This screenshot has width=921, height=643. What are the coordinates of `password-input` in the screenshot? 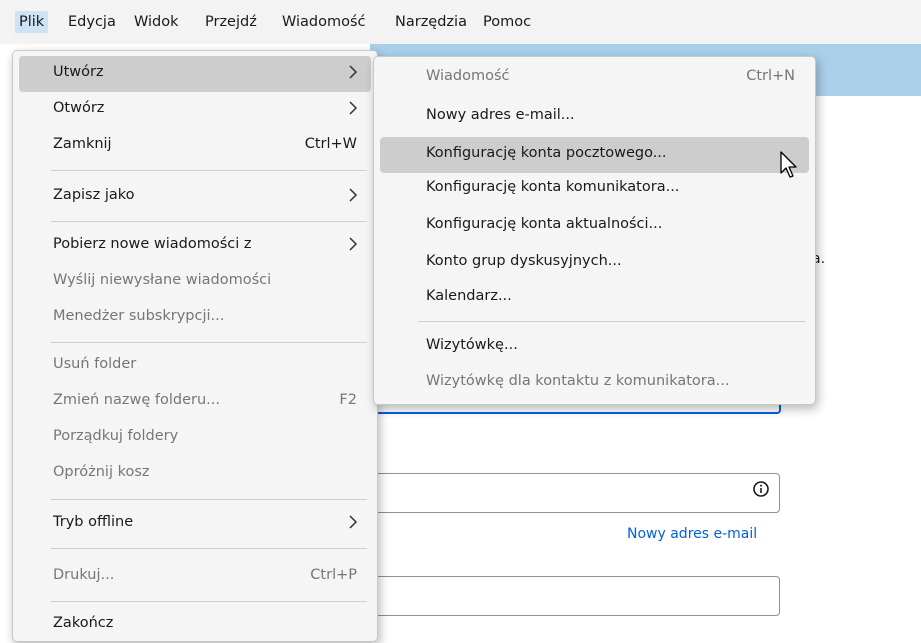 It's located at (576, 596).